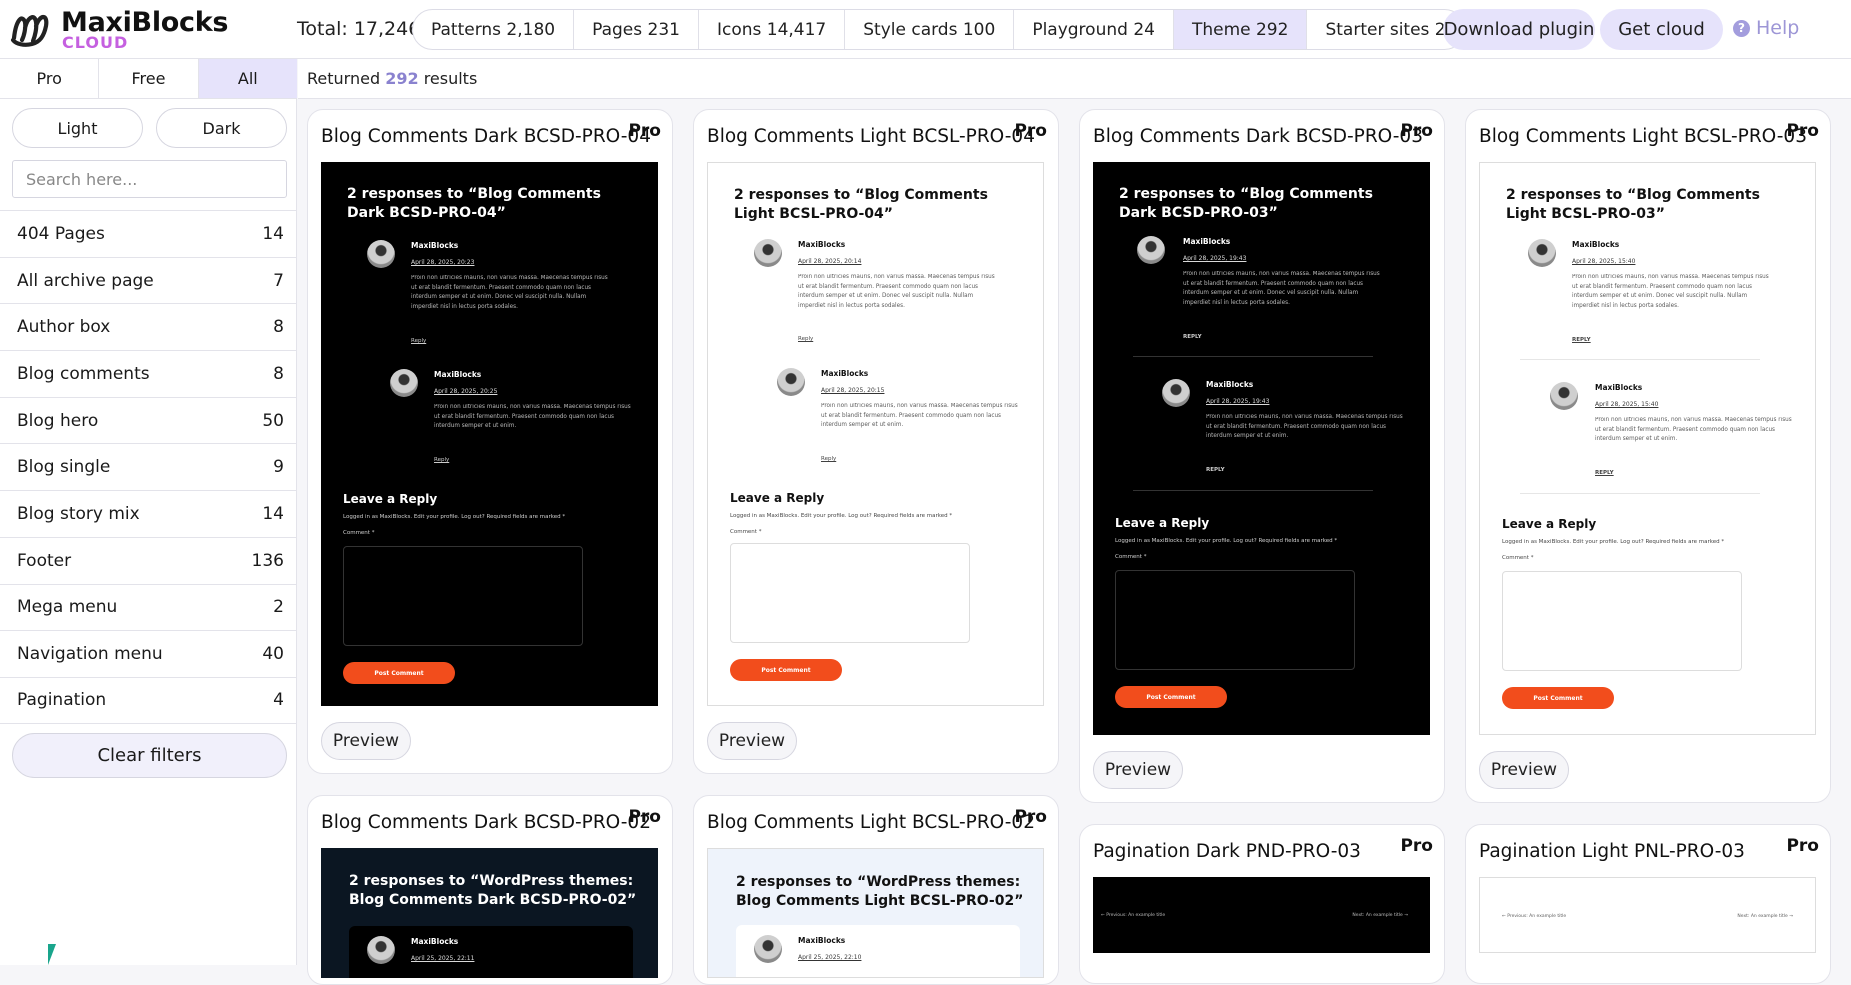 The height and width of the screenshot is (985, 1851). Describe the element at coordinates (77, 128) in the screenshot. I see `light-filter-button: Light` at that location.